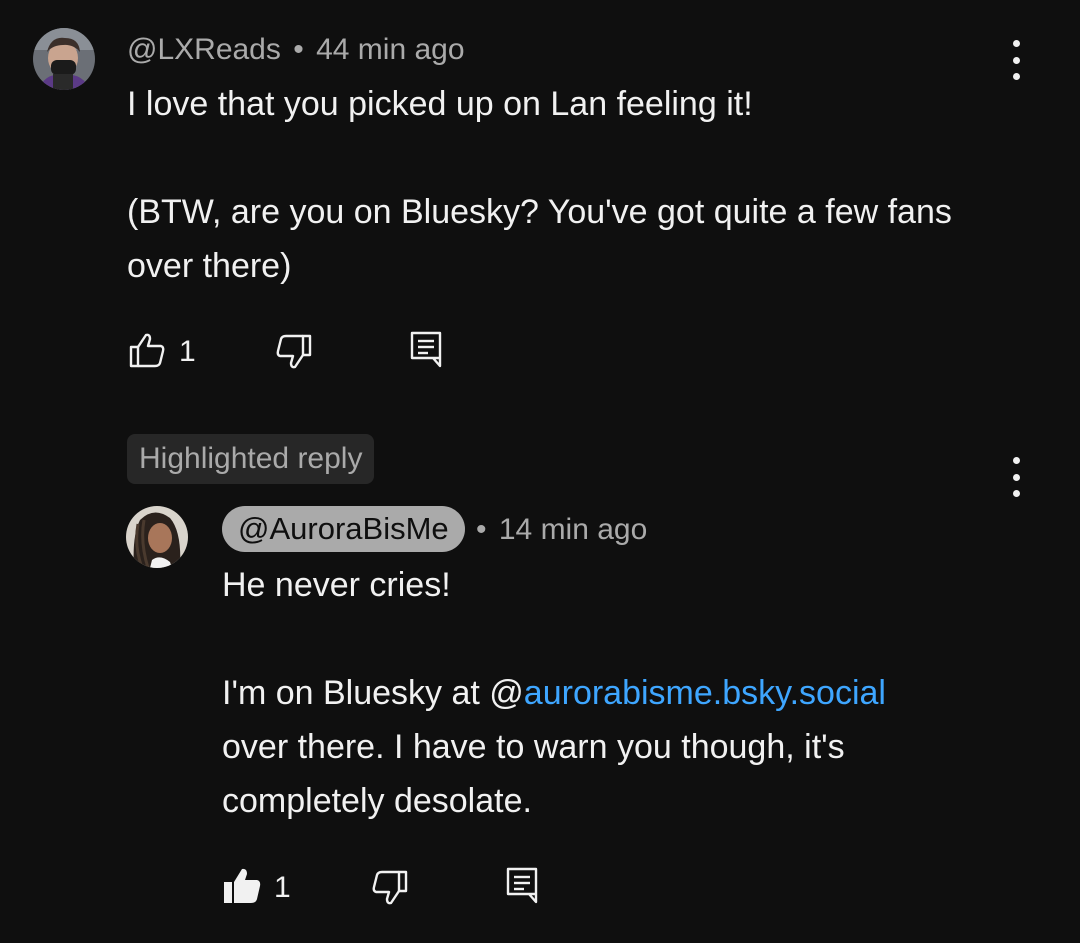 The image size is (1080, 943). Describe the element at coordinates (251, 459) in the screenshot. I see `highlighted-reply-badge: Highlighted reply` at that location.